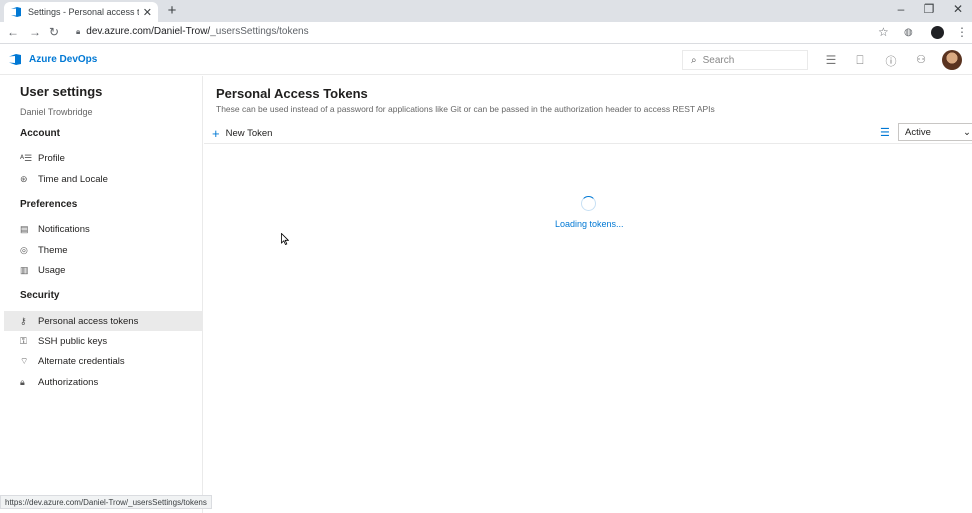  Describe the element at coordinates (486, 60) in the screenshot. I see `app-header: Azure DevOps ⌕ Search ☰ ⎕ ⓘ ⚇` at that location.